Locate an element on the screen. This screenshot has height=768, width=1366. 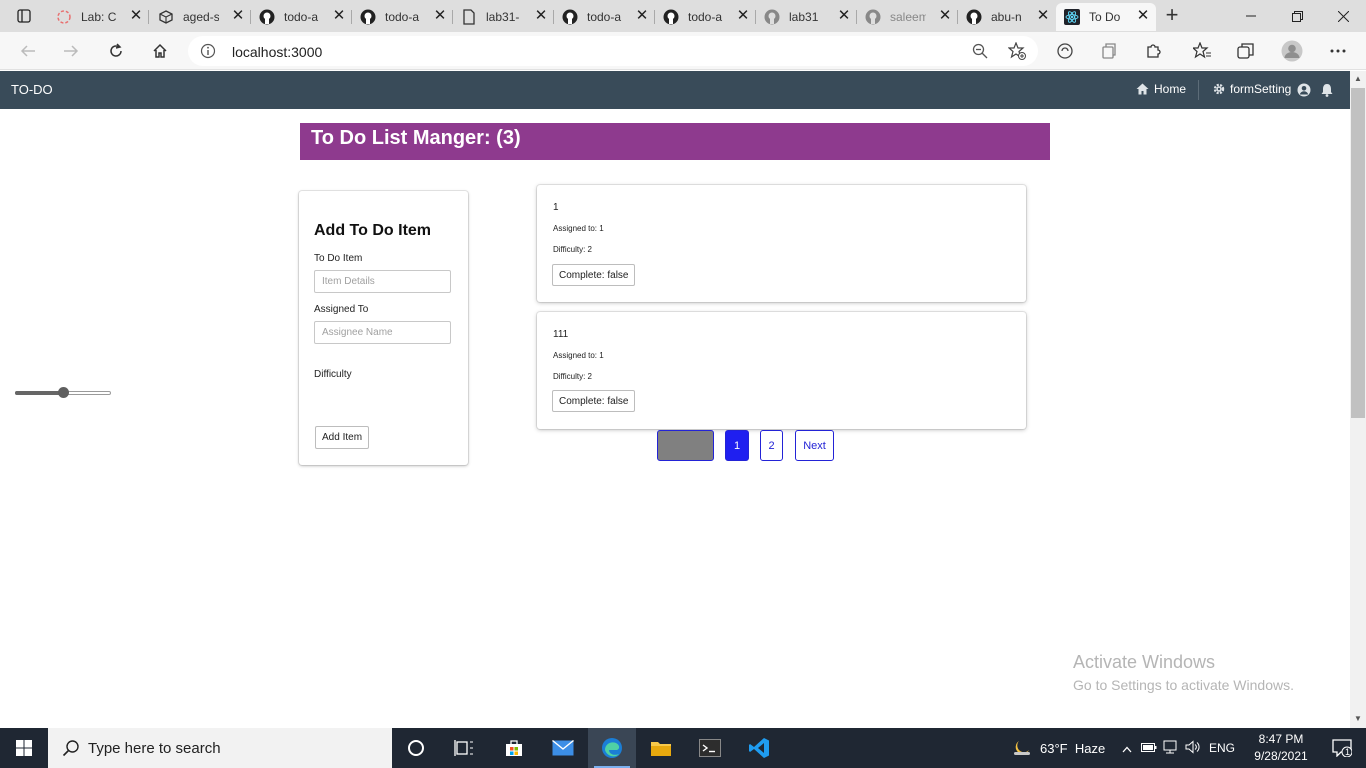
tab-title: aged-s is located at coordinates (201, 17).